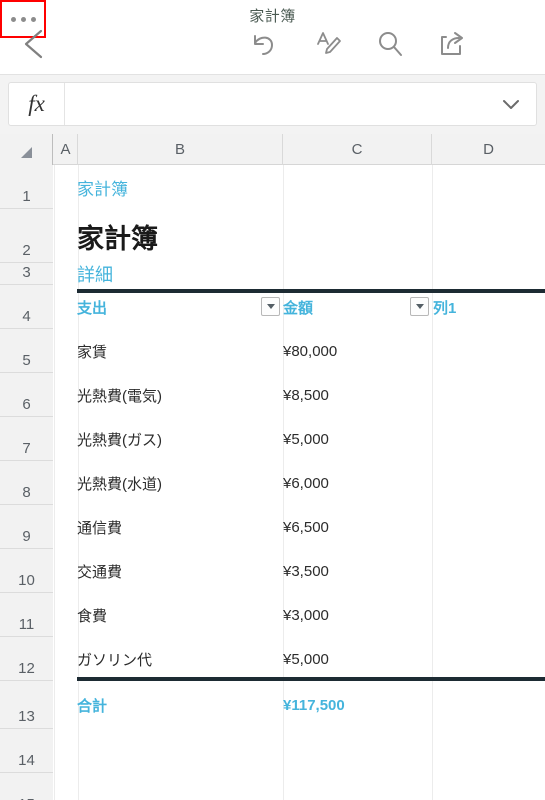  Describe the element at coordinates (99, 571) in the screenshot. I see `cell-b10-label: 交通費` at that location.